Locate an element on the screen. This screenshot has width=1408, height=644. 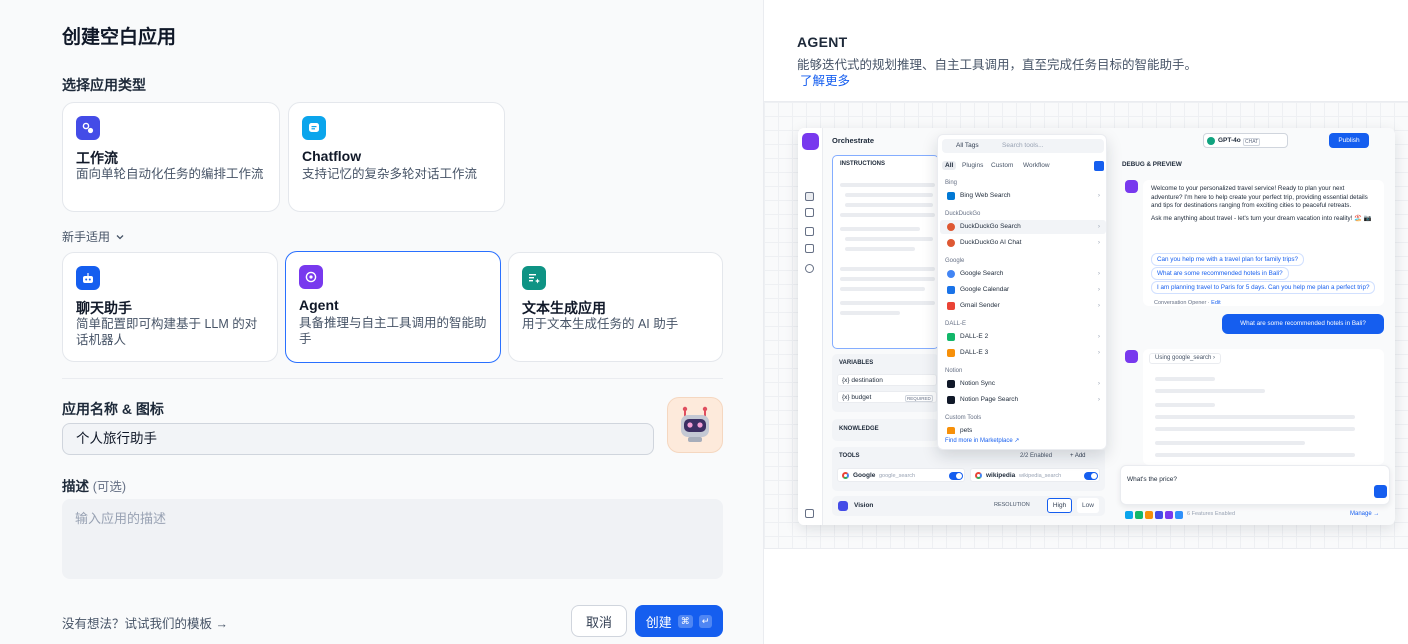
shot-bot-reply: Using google_search › is located at coordinates (1263, 407).